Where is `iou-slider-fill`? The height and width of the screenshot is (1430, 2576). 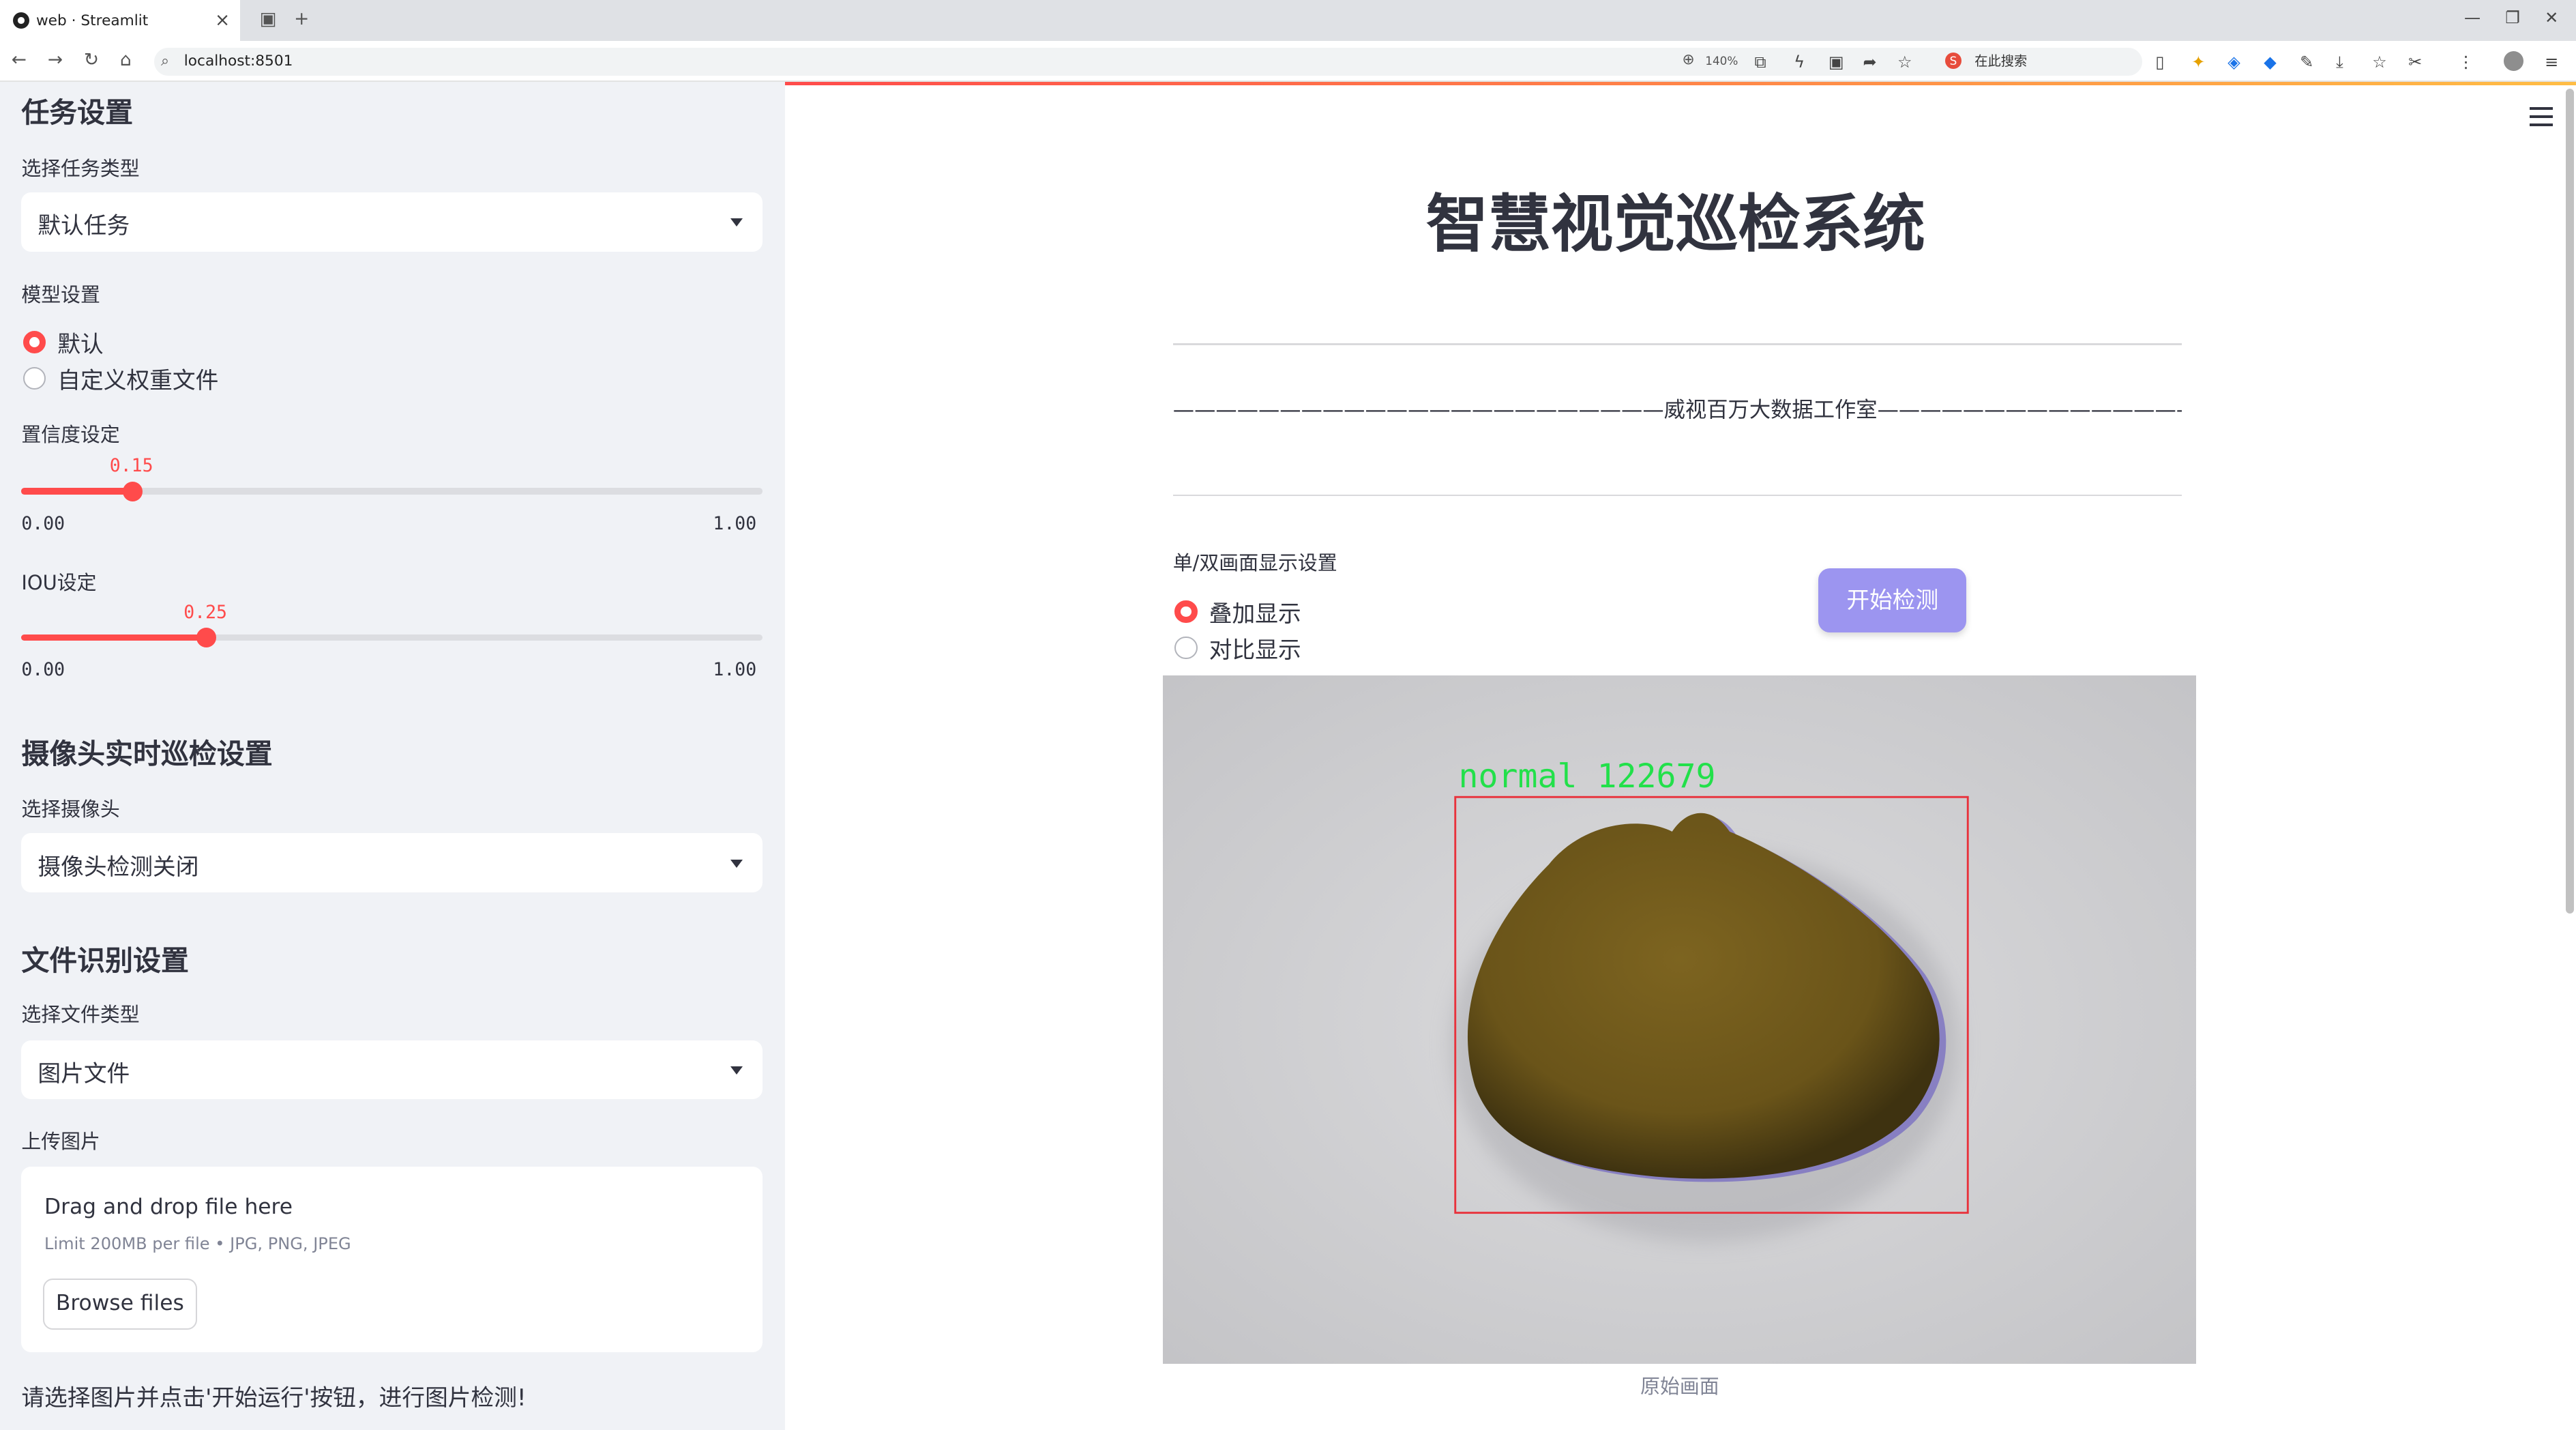 iou-slider-fill is located at coordinates (114, 638).